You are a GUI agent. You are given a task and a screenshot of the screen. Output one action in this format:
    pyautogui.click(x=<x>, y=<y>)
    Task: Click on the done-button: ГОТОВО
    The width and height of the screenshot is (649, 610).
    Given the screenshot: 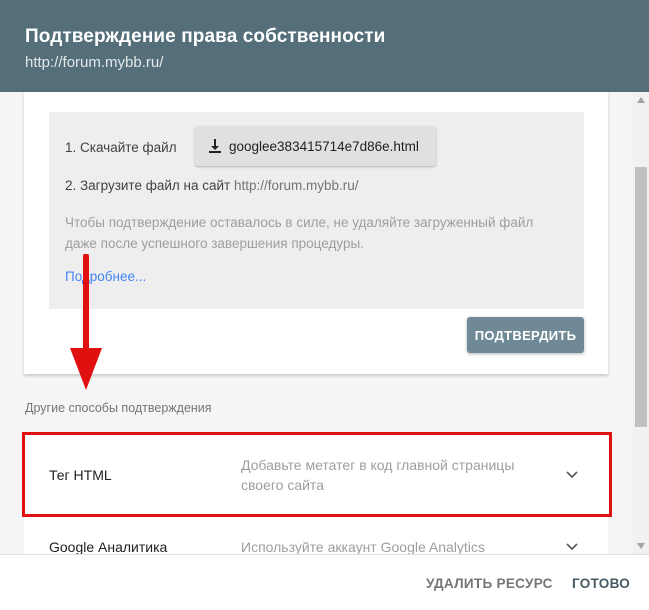 What is the action you would take?
    pyautogui.click(x=601, y=583)
    